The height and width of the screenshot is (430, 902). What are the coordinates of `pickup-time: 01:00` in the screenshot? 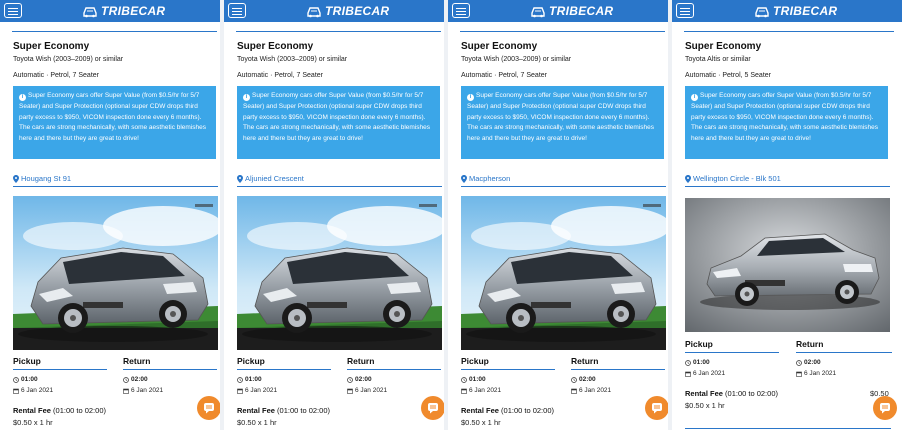 It's located at (249, 379).